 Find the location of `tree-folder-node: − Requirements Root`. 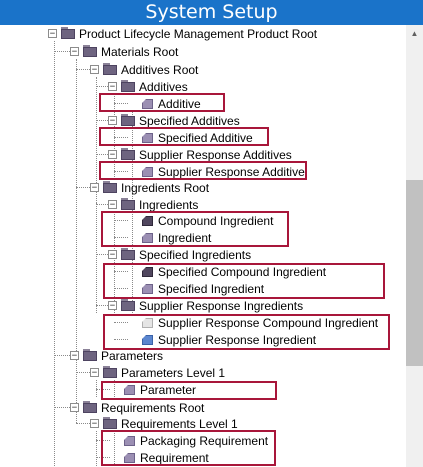

tree-folder-node: − Requirements Root is located at coordinates (137, 407).